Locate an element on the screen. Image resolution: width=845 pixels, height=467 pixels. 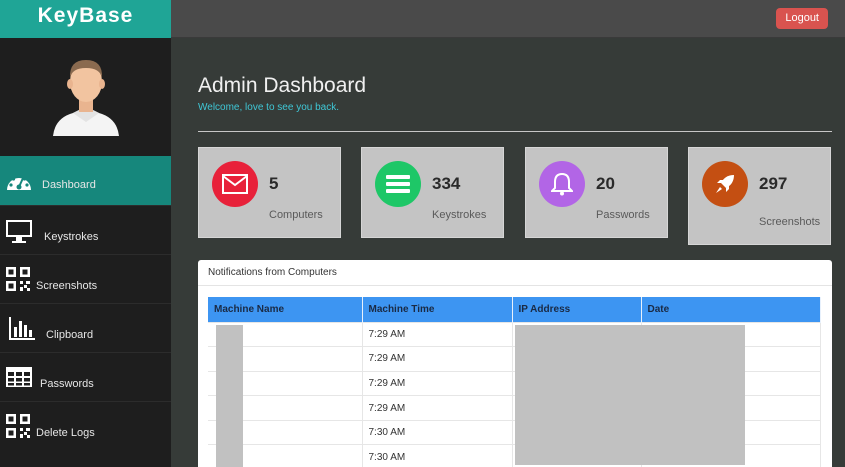
stat-count: 5 is located at coordinates (274, 183).